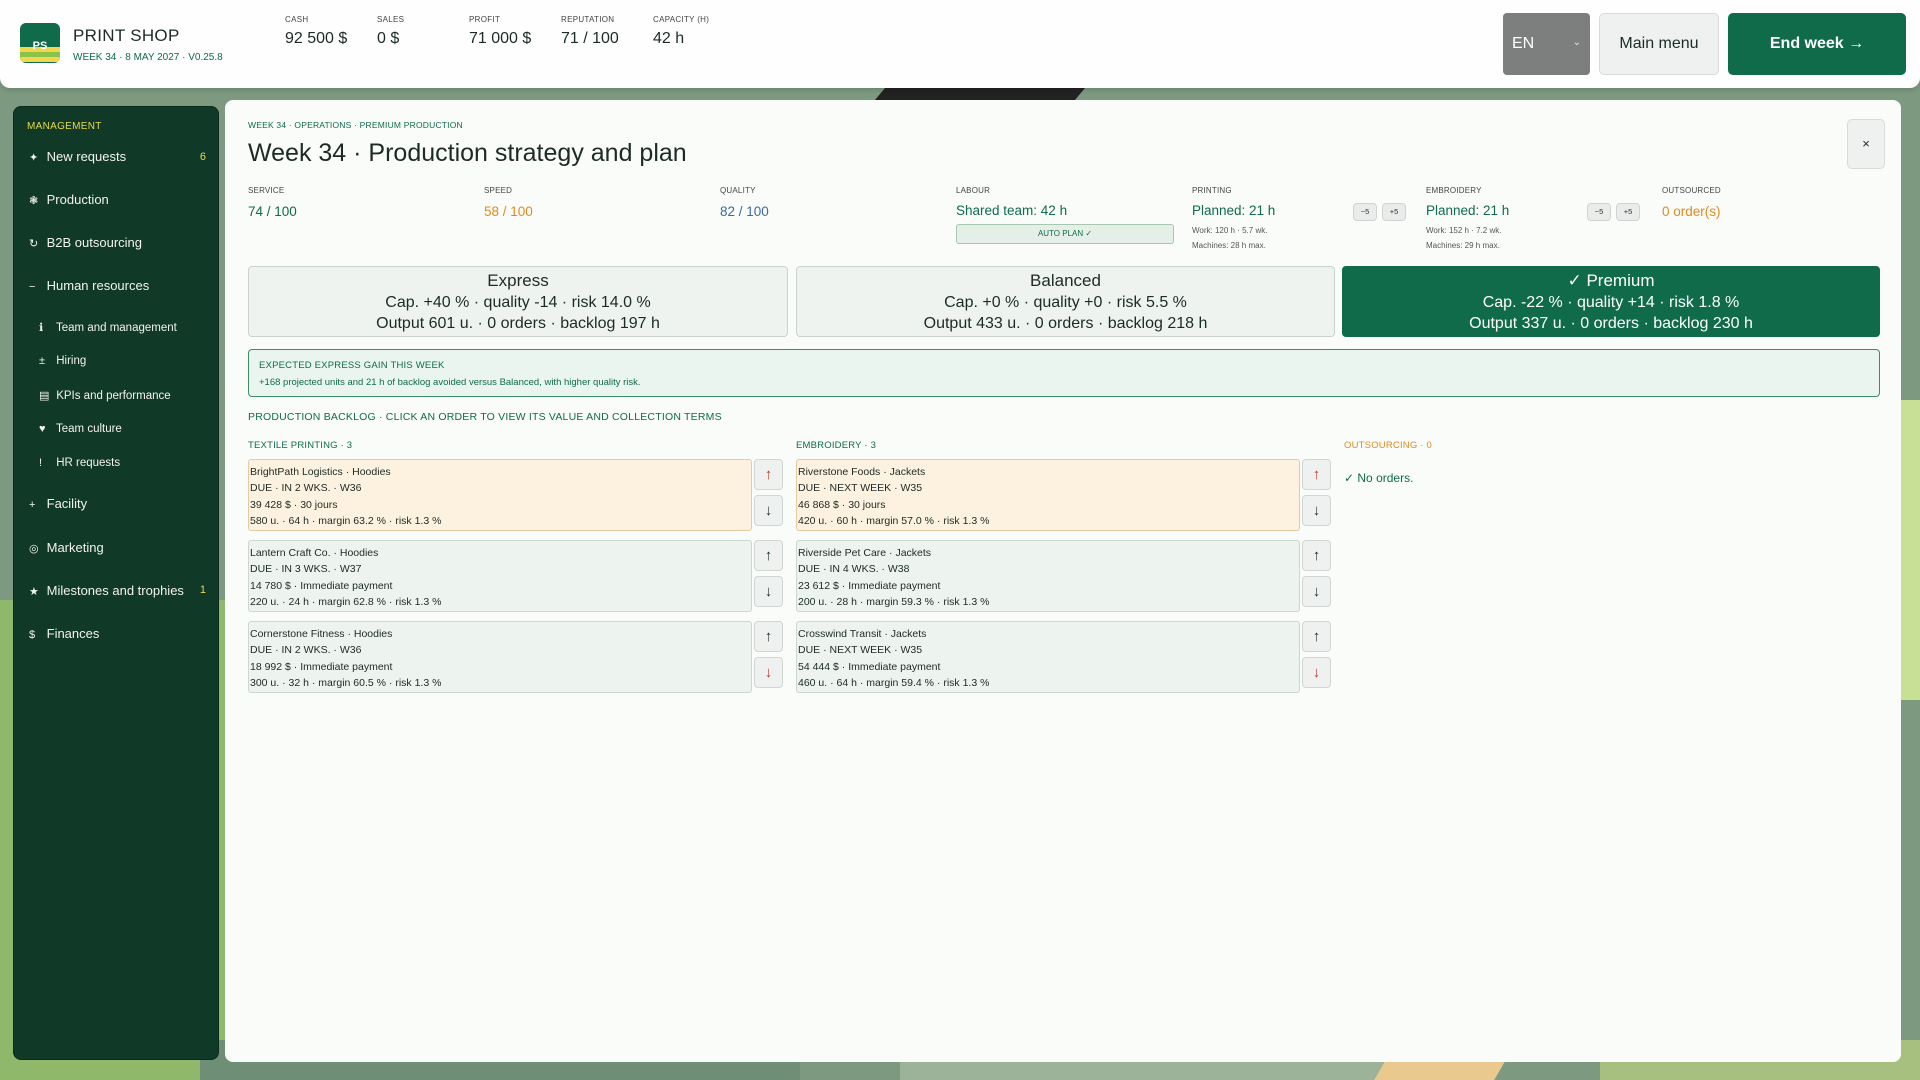 The height and width of the screenshot is (1080, 1920). I want to click on embroidery-plus-button: +5, so click(1628, 212).